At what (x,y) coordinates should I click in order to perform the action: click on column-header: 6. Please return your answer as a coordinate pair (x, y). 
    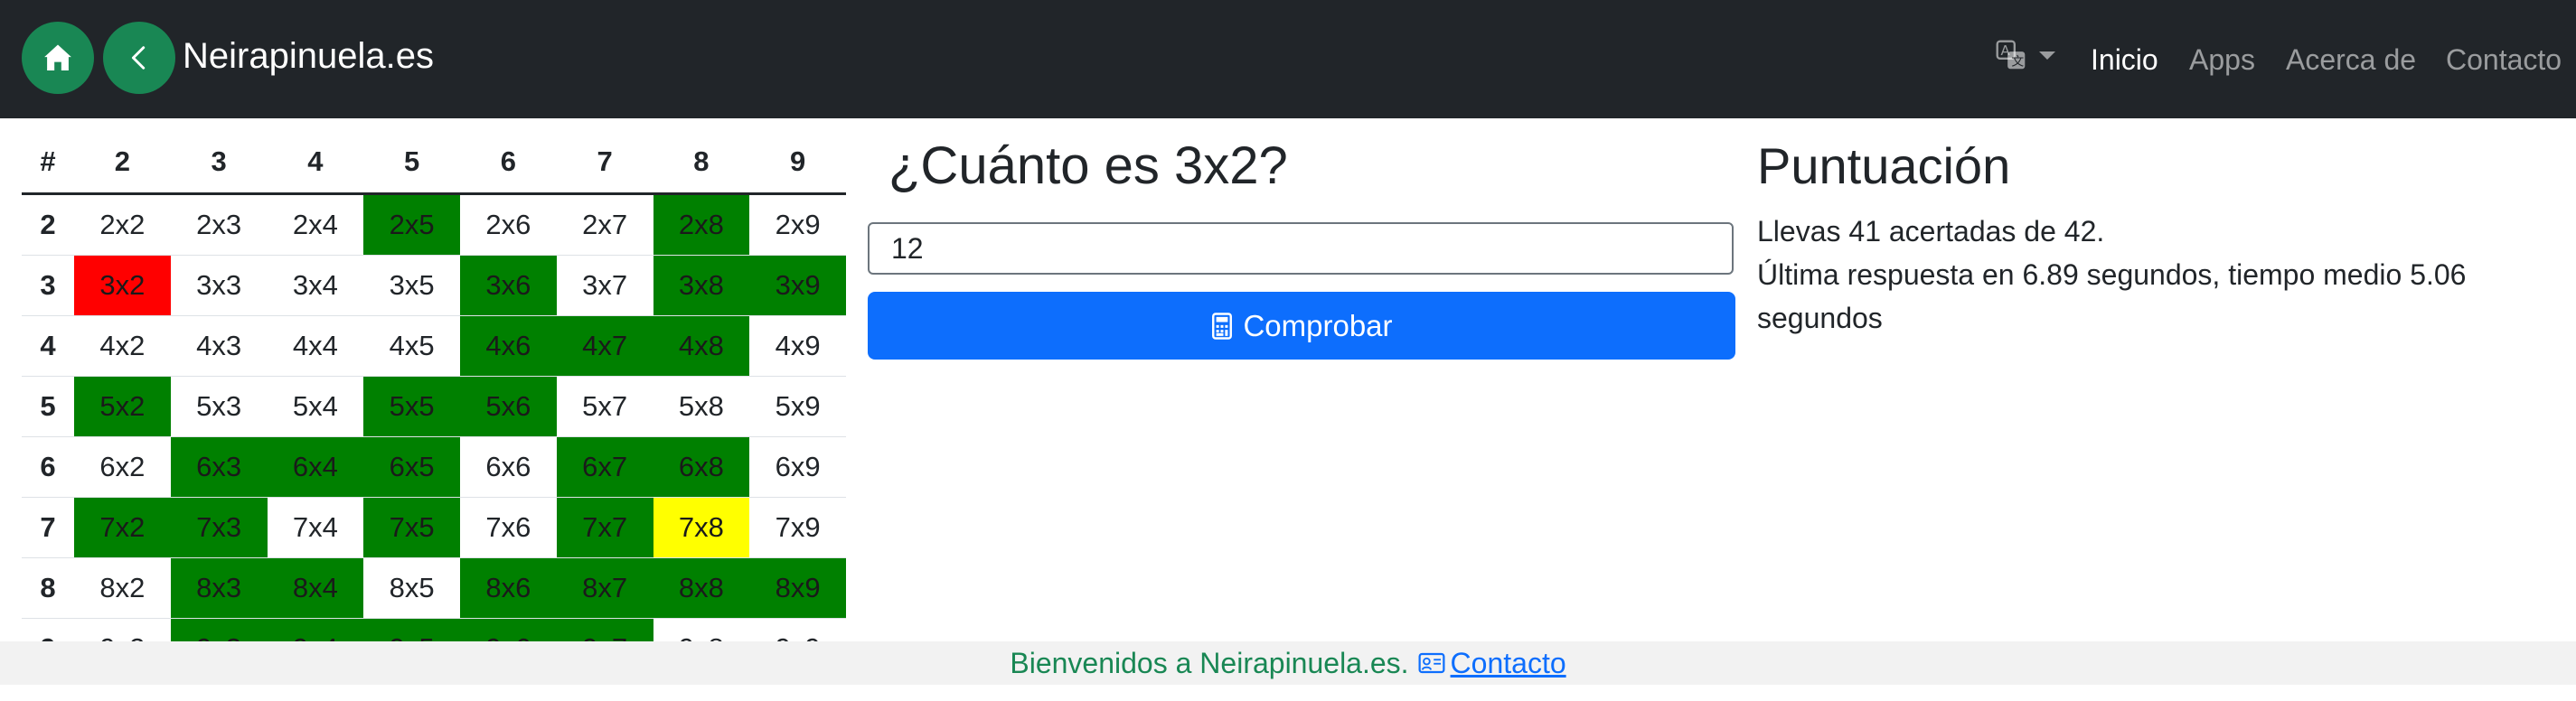
    Looking at the image, I should click on (509, 163).